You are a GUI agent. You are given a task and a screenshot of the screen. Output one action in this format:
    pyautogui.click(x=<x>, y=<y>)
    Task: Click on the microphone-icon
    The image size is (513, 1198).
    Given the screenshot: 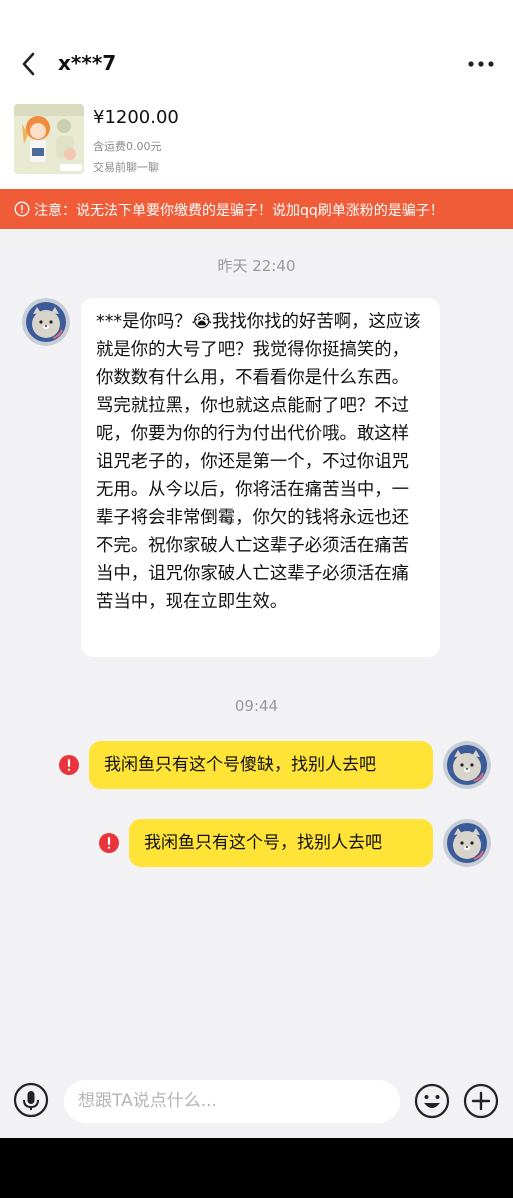 What is the action you would take?
    pyautogui.click(x=31, y=1100)
    